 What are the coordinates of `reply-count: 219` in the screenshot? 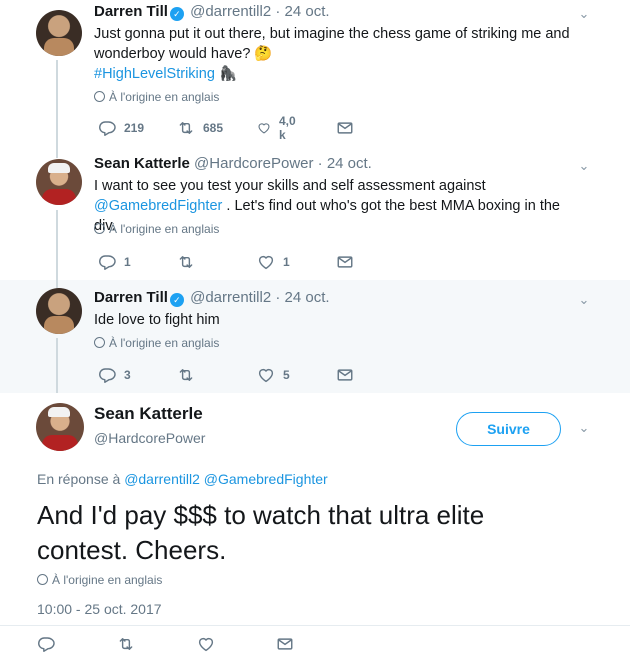 It's located at (134, 128).